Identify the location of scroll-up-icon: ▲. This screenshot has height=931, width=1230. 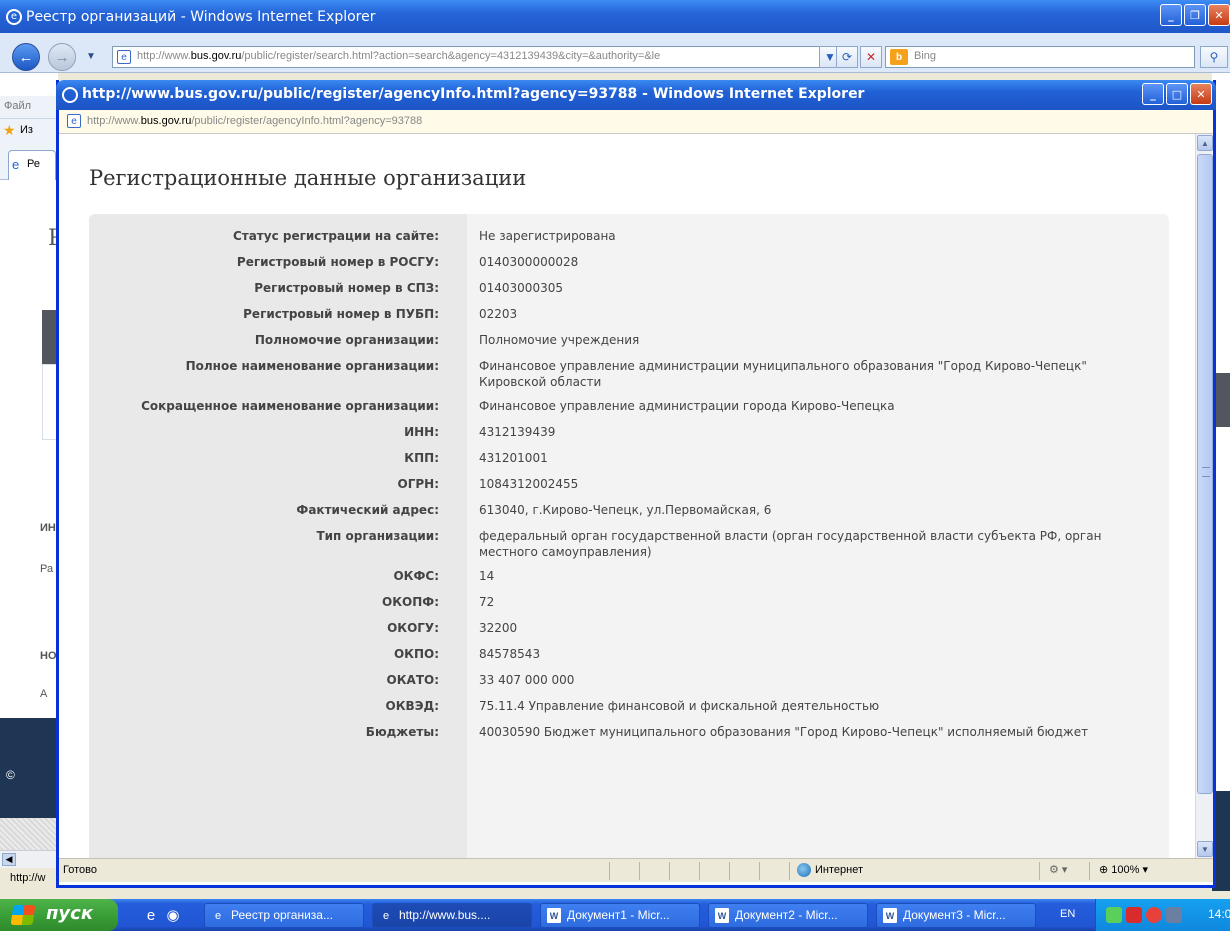
(1205, 143).